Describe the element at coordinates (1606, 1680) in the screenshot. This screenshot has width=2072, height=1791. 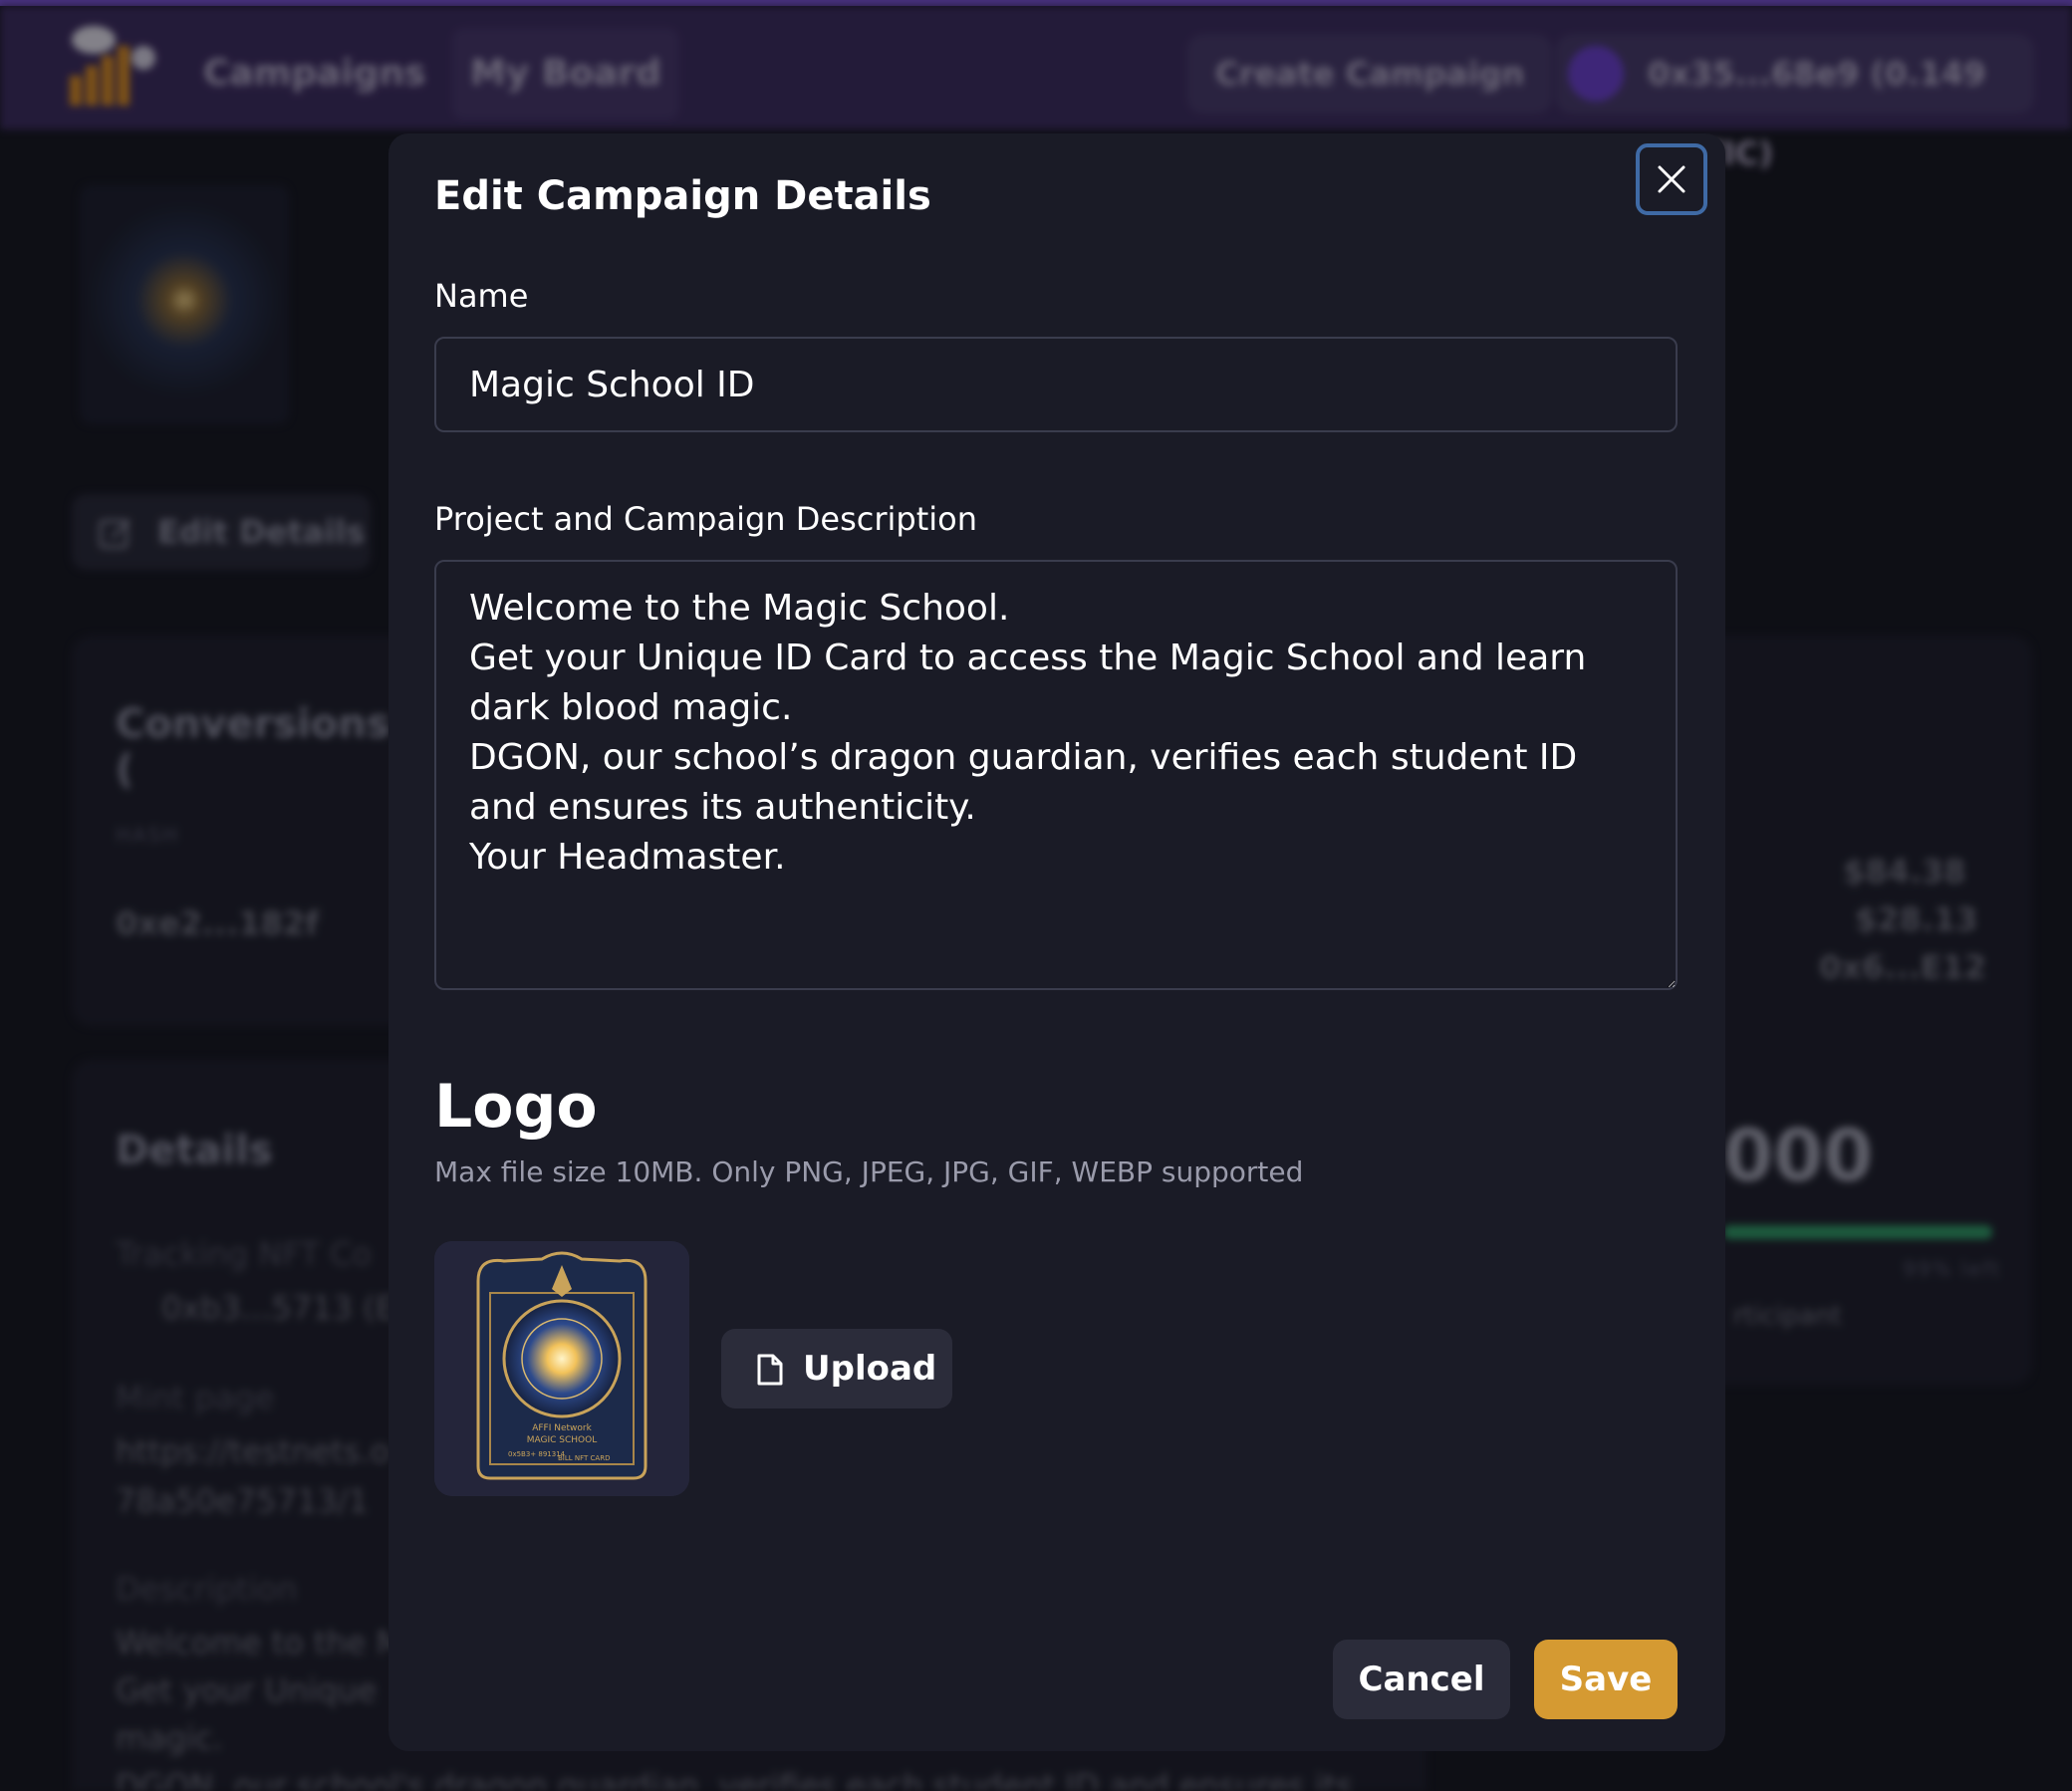
I see `save-button: Save` at that location.